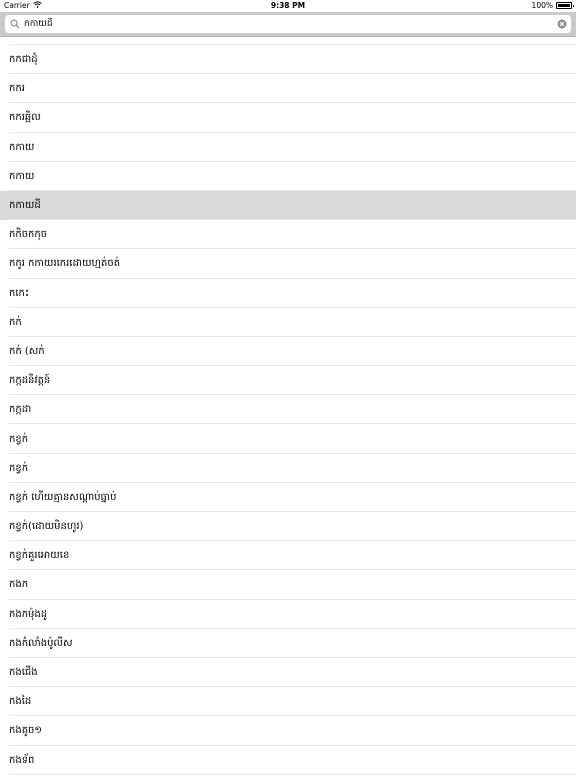 The height and width of the screenshot is (775, 576). Describe the element at coordinates (288, 585) in the screenshot. I see `list-item: កងក` at that location.